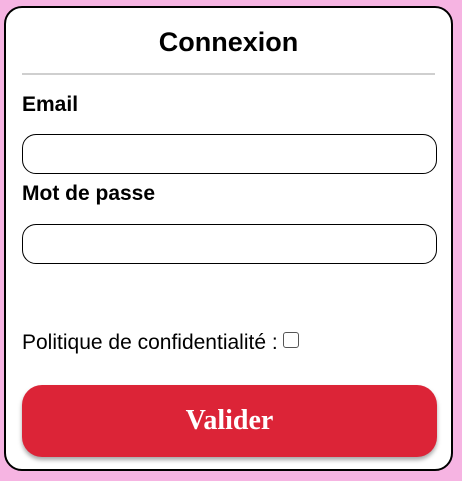 This screenshot has width=462, height=481. What do you see at coordinates (229, 154) in the screenshot?
I see `email-field` at bounding box center [229, 154].